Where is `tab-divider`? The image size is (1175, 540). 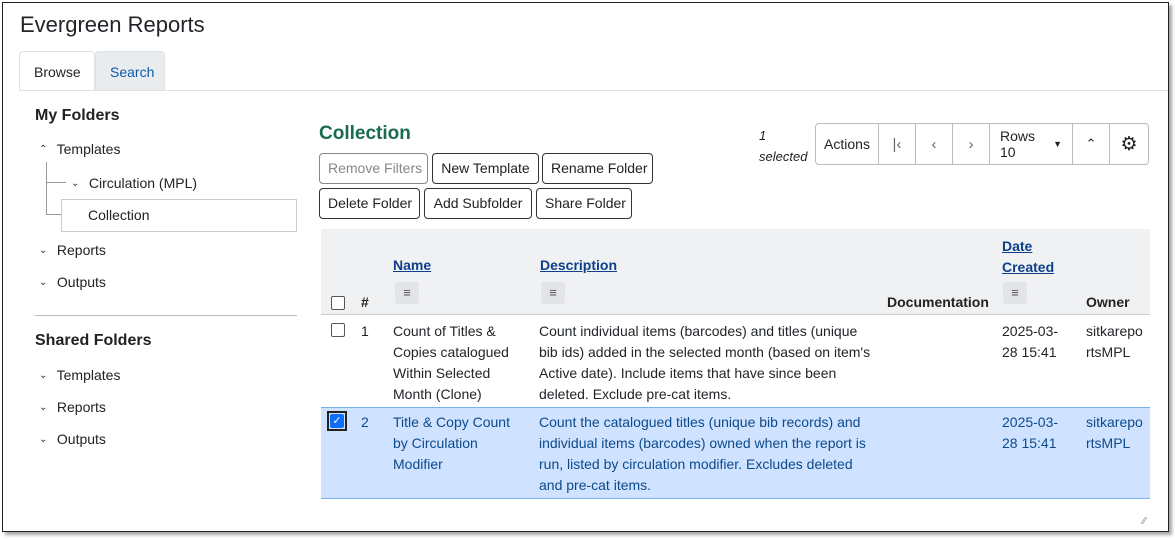
tab-divider is located at coordinates (593, 90).